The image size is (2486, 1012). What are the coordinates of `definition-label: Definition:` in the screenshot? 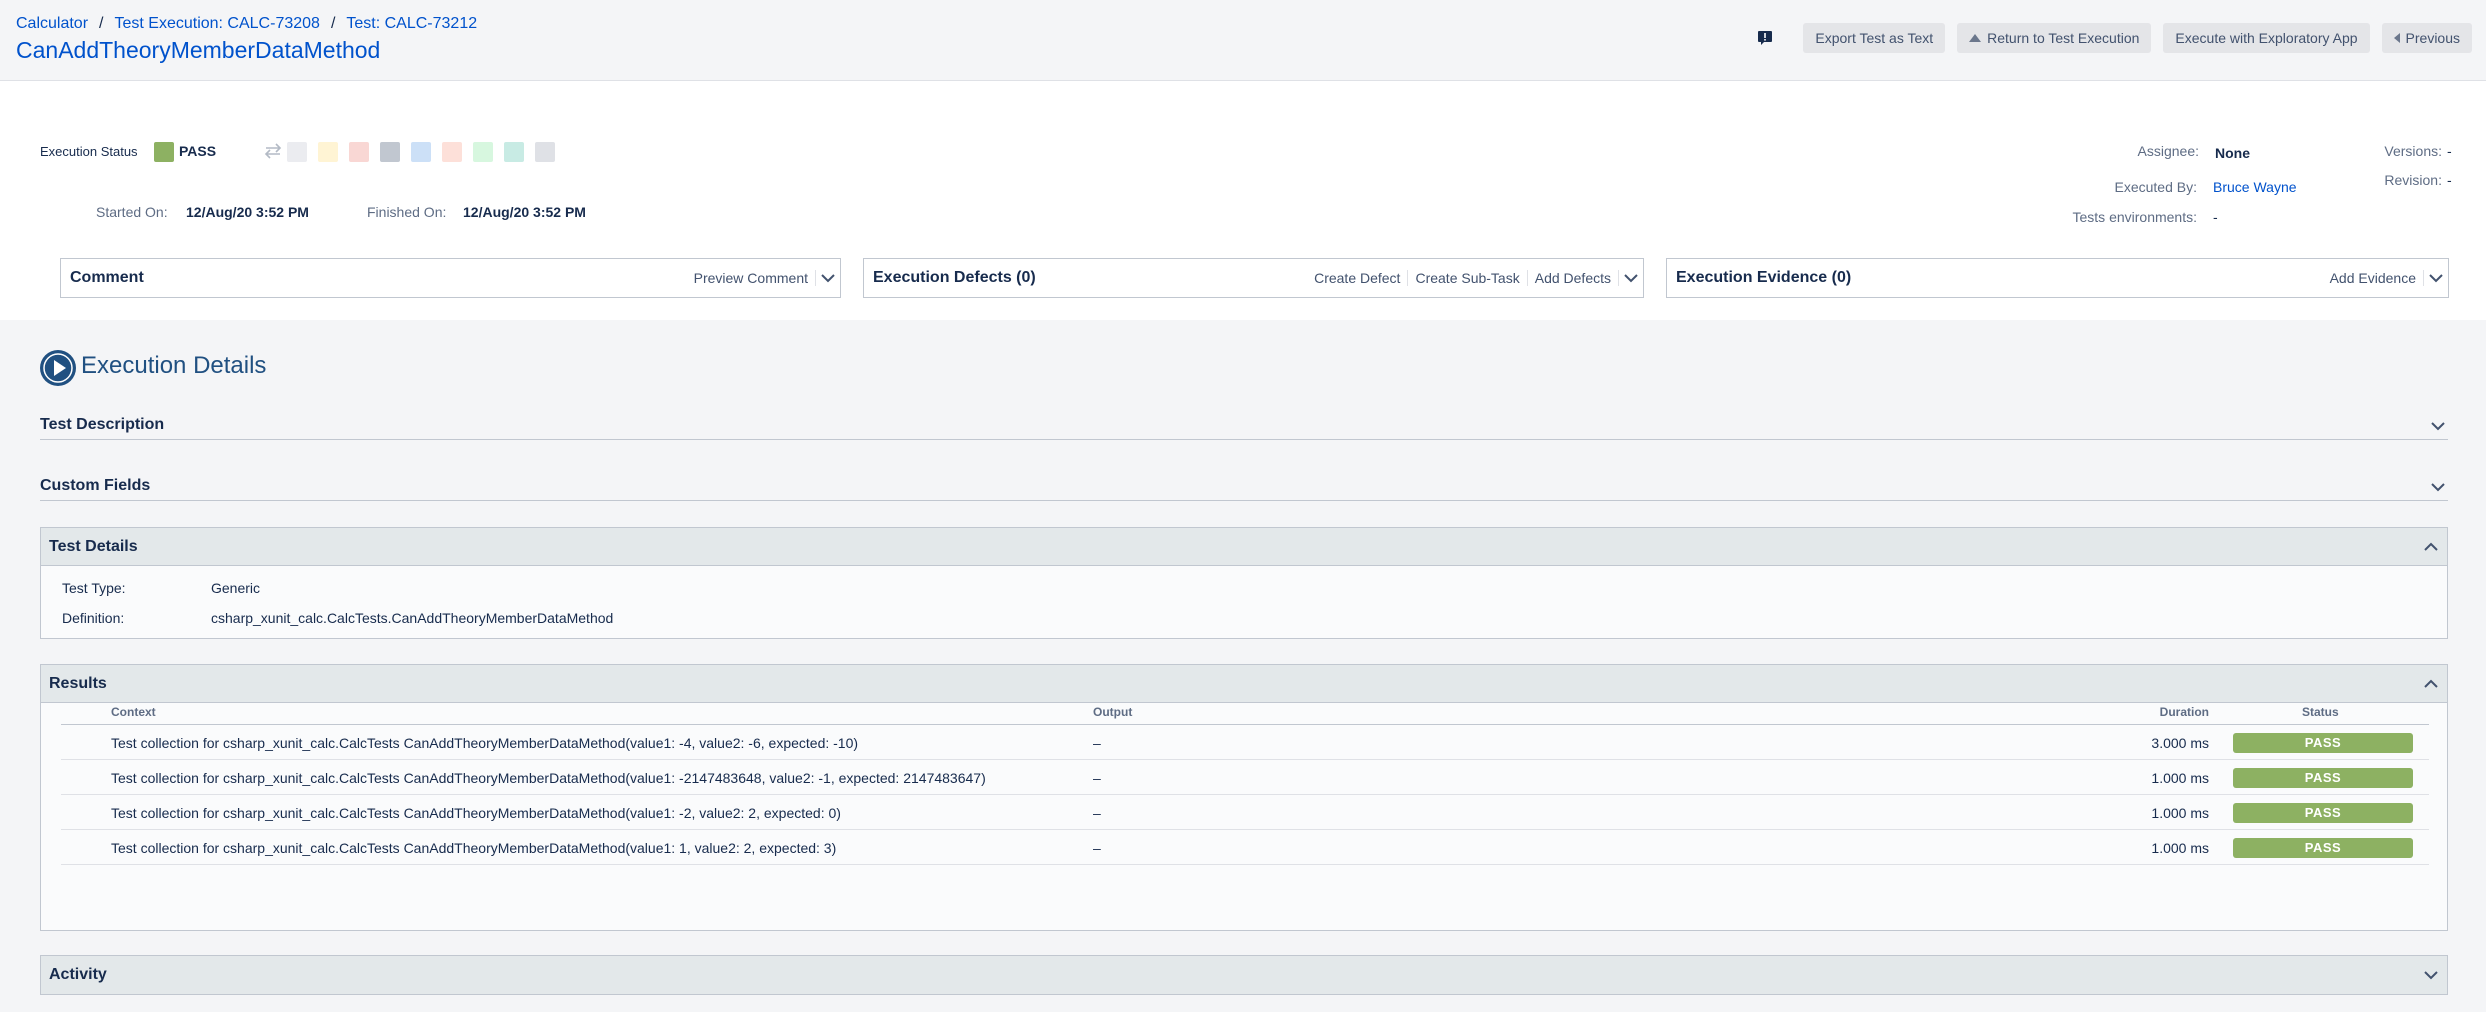 It's located at (93, 618).